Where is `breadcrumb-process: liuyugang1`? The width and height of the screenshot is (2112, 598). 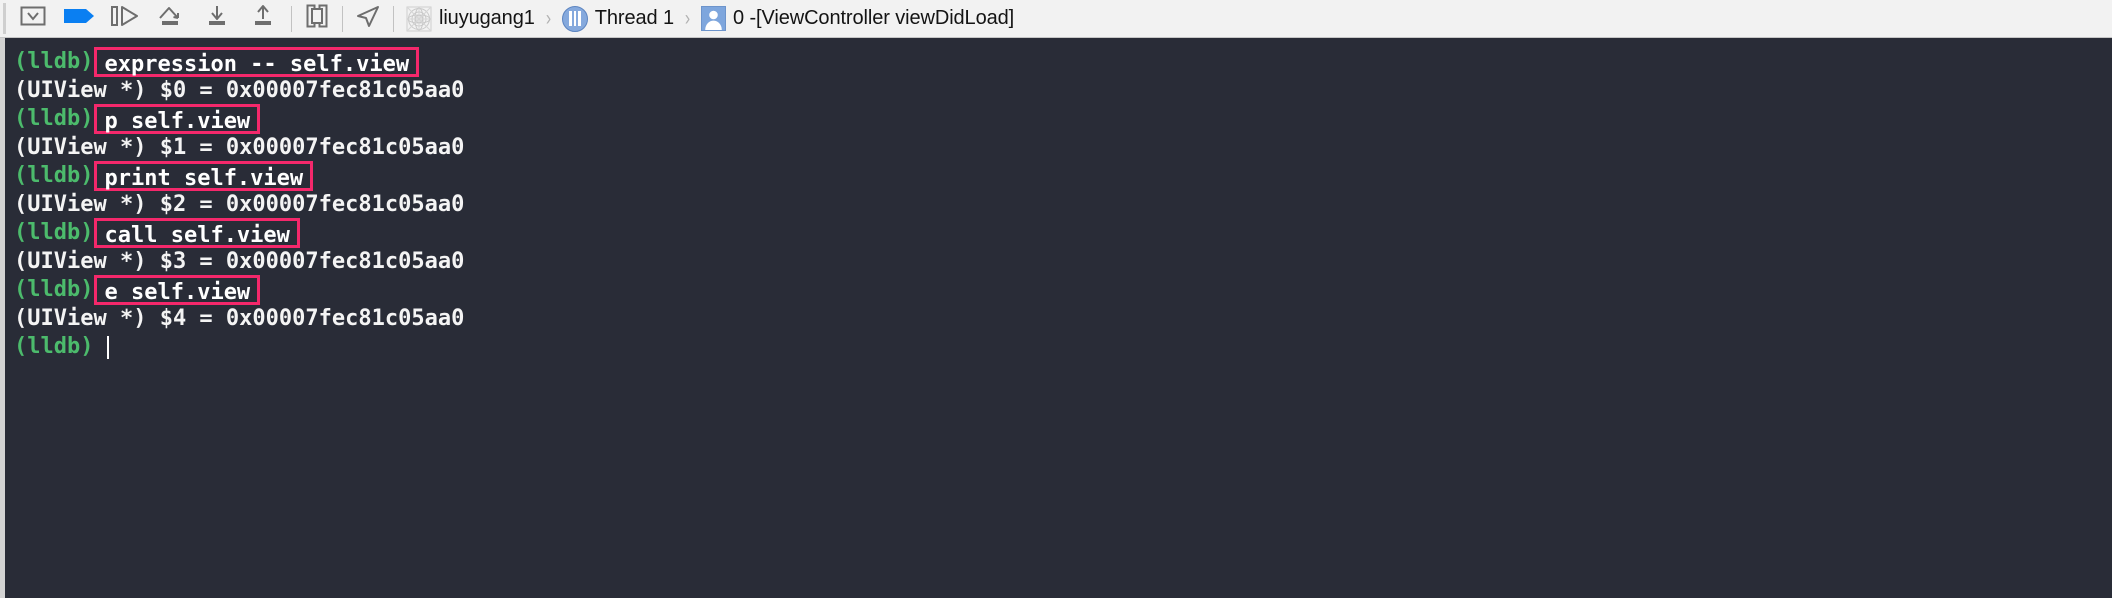 breadcrumb-process: liuyugang1 is located at coordinates (470, 19).